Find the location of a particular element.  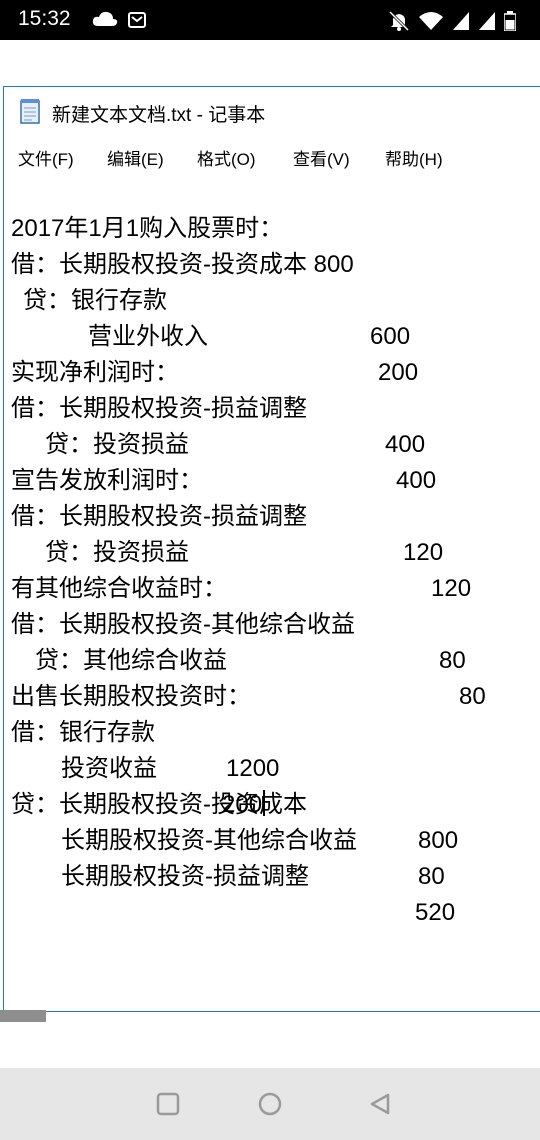

text-line: 有其他综合收益时： is located at coordinates (119, 588).